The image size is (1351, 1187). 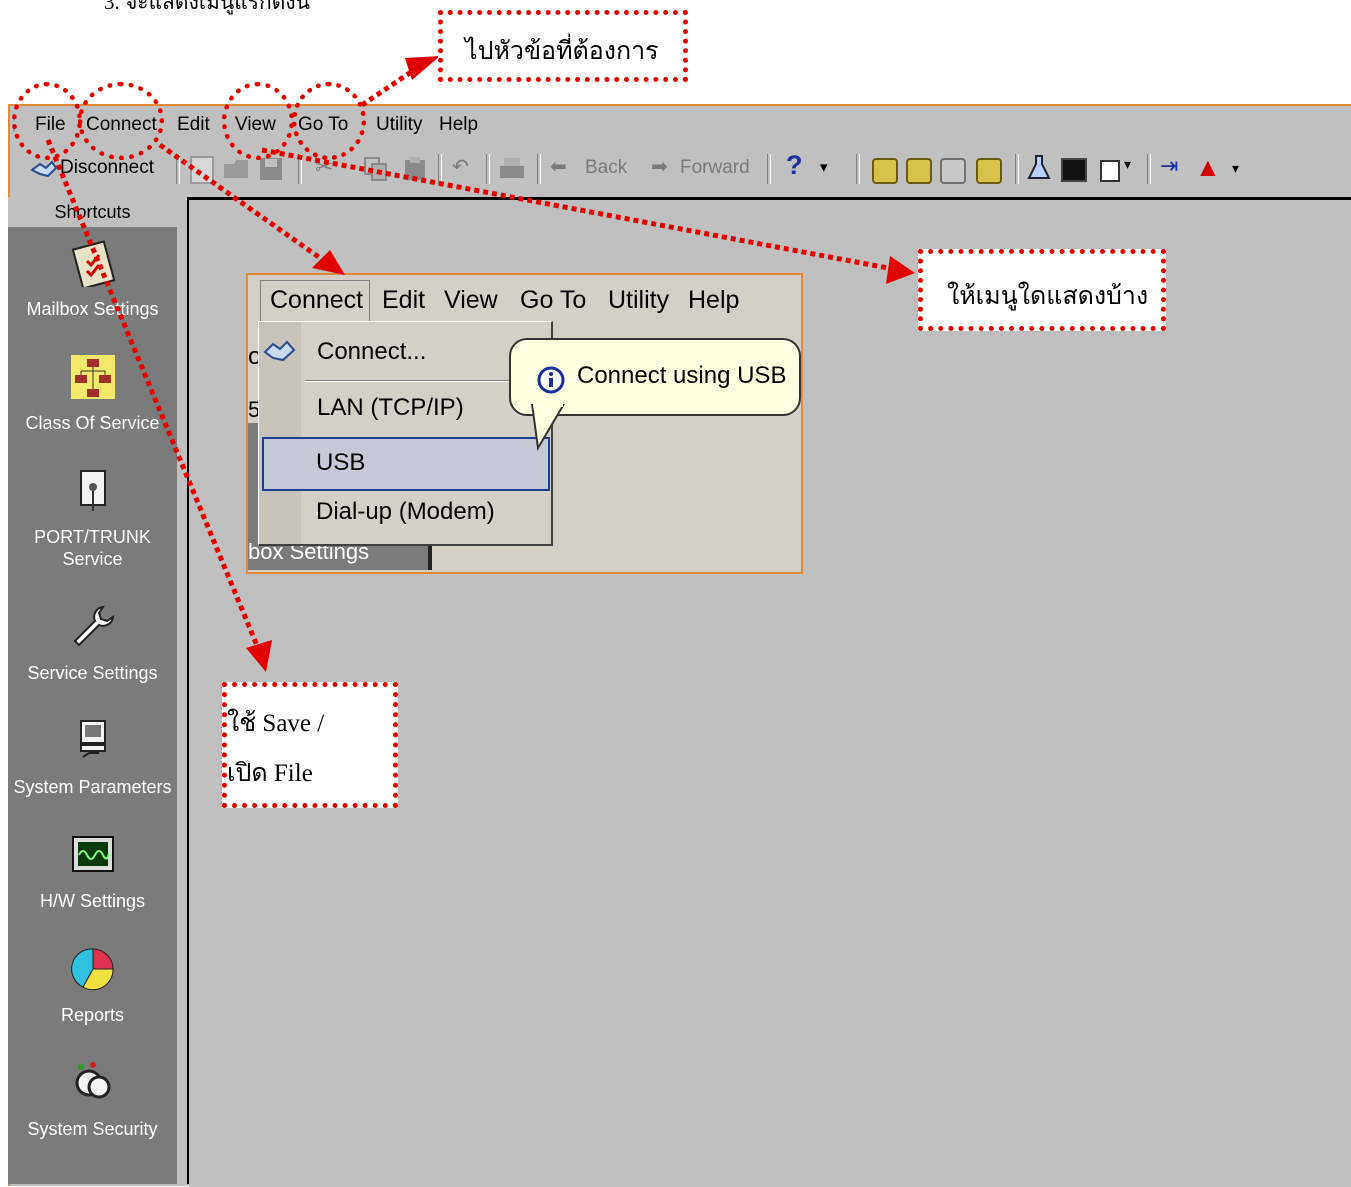 What do you see at coordinates (310, 745) in the screenshot?
I see `file-callout: ใช้ Save / เปิด File` at bounding box center [310, 745].